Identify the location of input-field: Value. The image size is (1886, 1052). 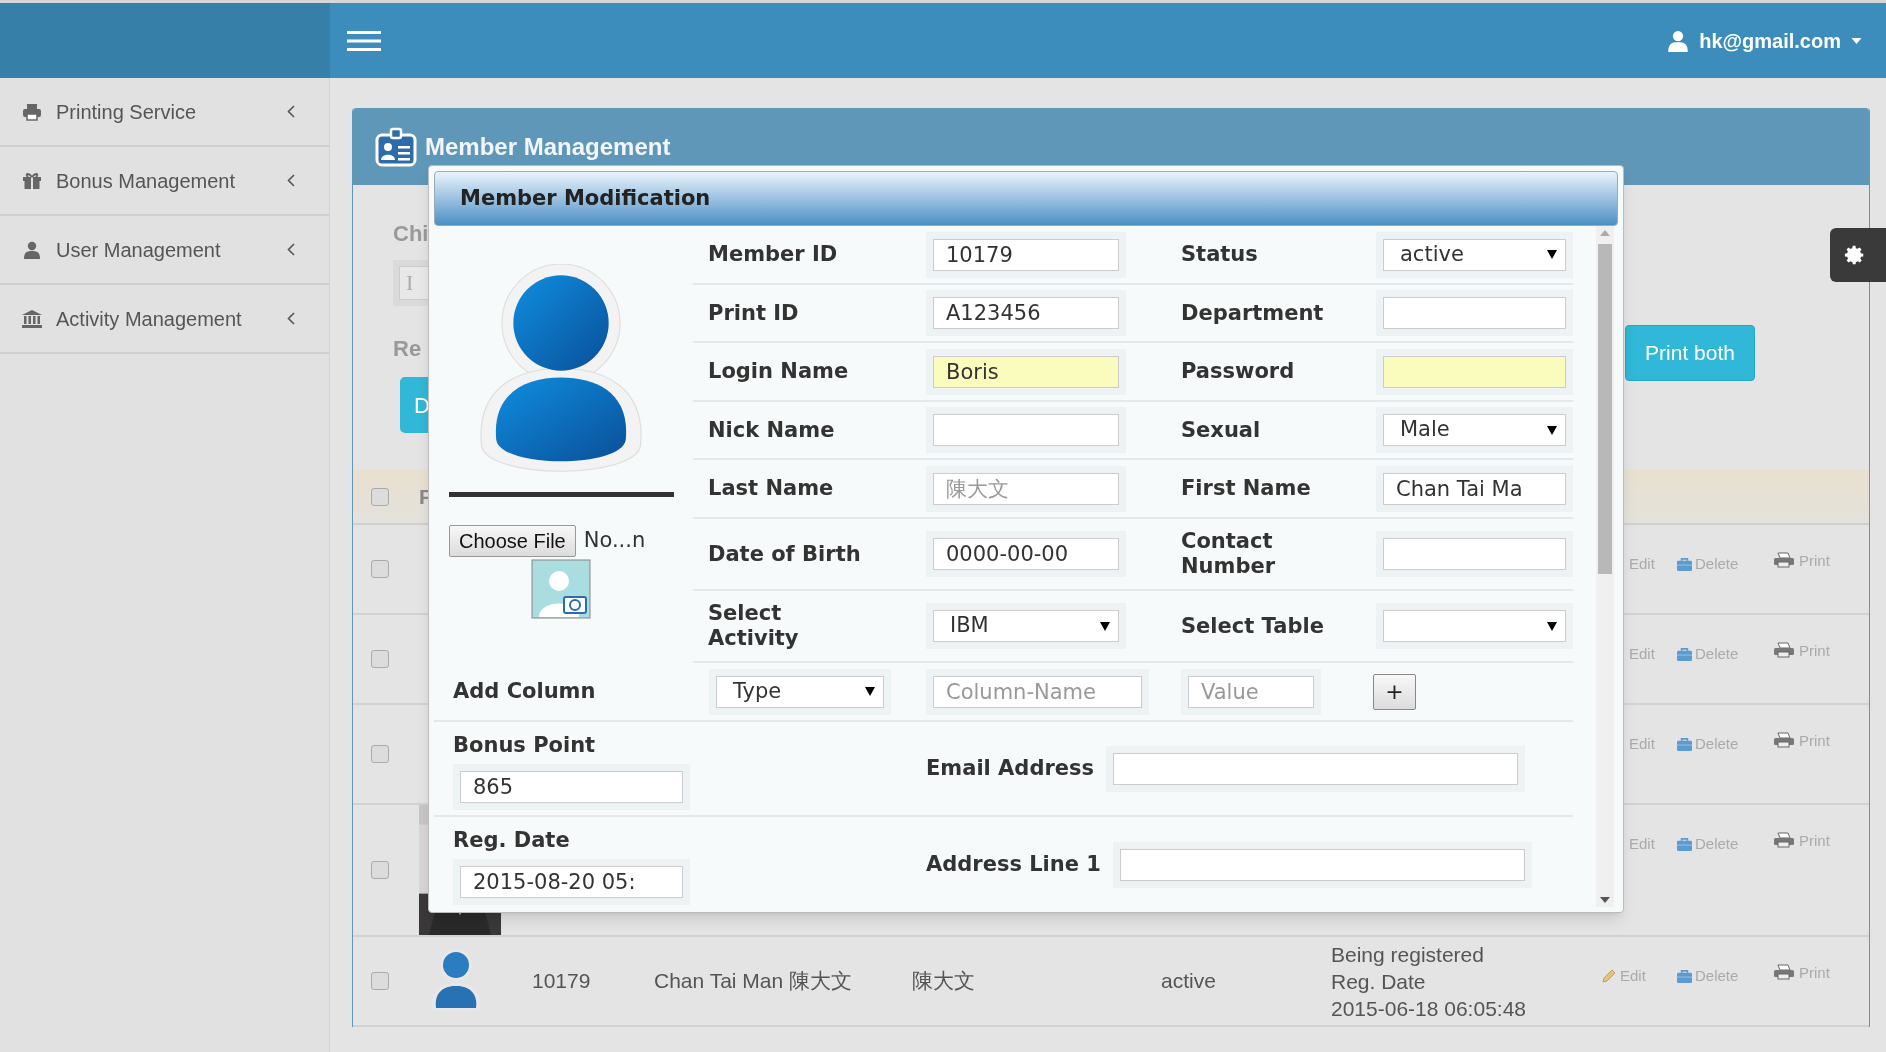
(1251, 691).